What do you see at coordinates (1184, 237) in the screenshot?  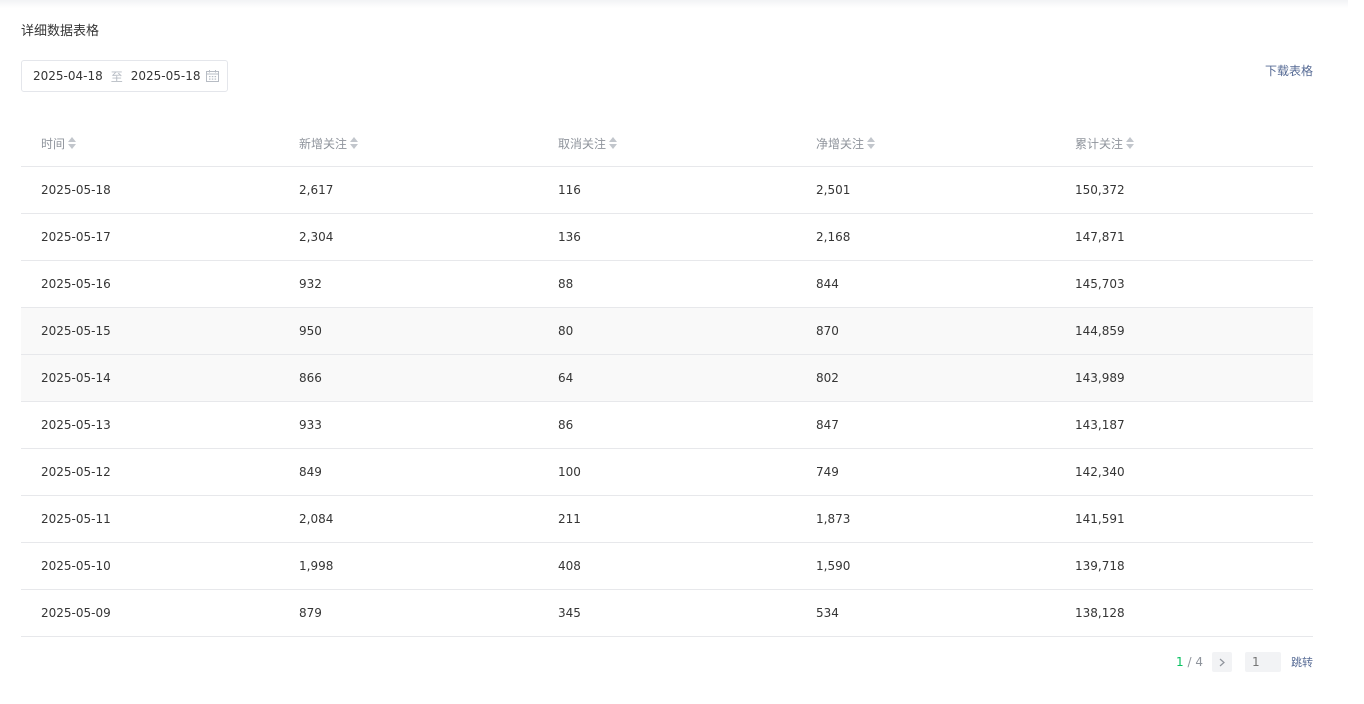 I see `cell-total-follows: 147,871` at bounding box center [1184, 237].